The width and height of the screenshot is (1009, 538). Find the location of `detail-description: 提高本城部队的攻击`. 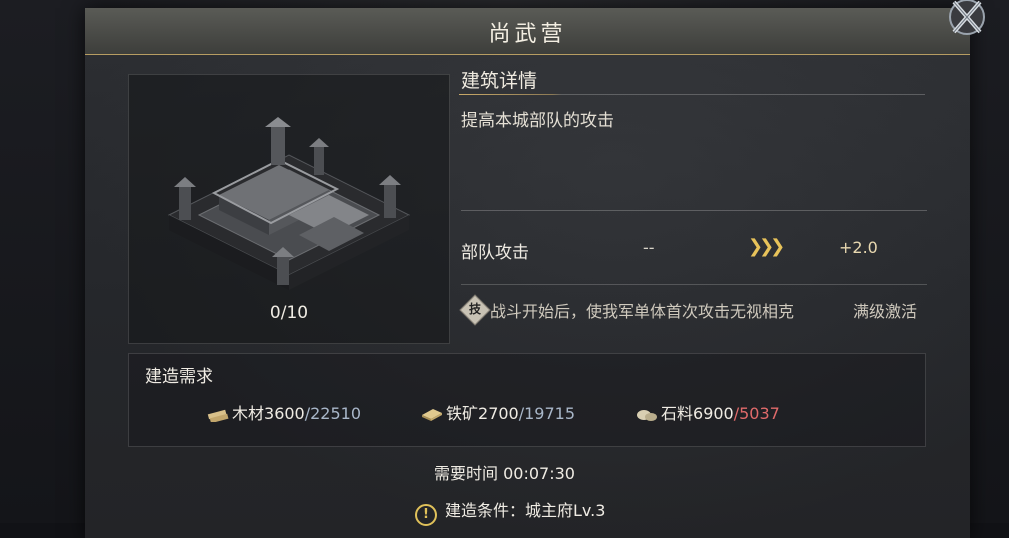

detail-description: 提高本城部队的攻击 is located at coordinates (537, 121).